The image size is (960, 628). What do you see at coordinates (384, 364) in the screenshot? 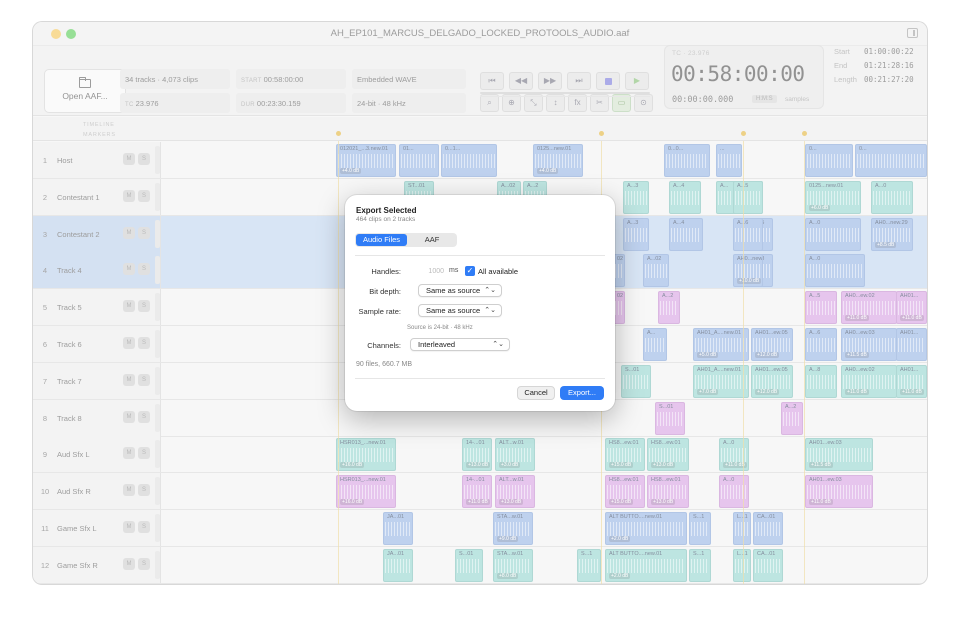
I see `export-summary: 90 files, 660.7 MB` at bounding box center [384, 364].